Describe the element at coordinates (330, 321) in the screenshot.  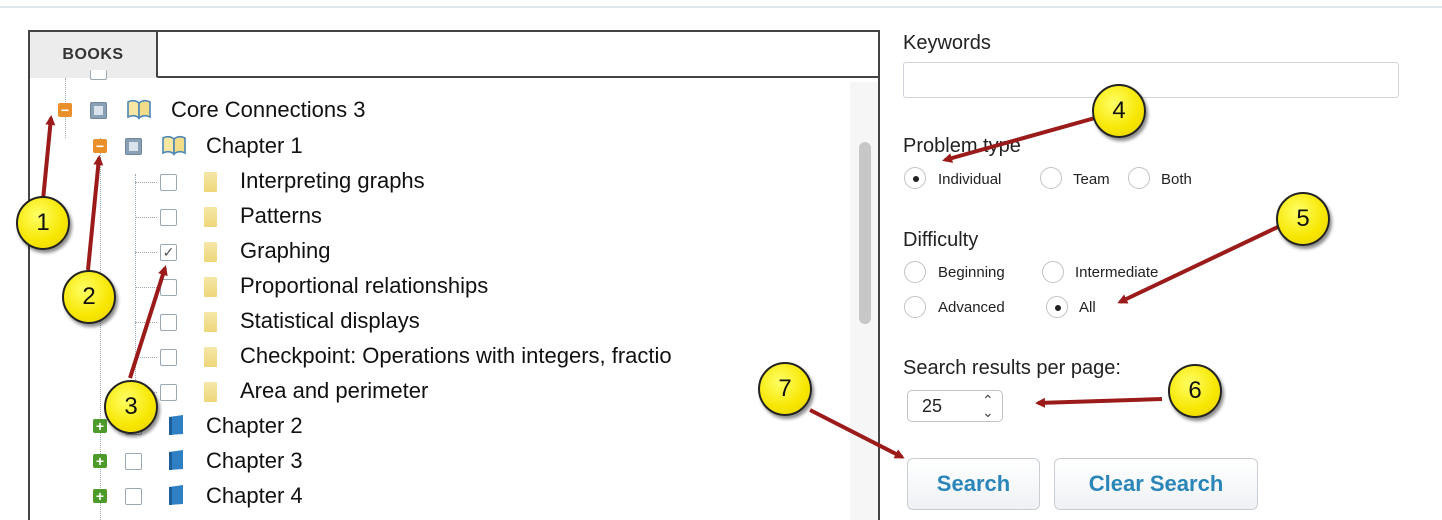
I see `tree-item-label: Statistical displays` at that location.